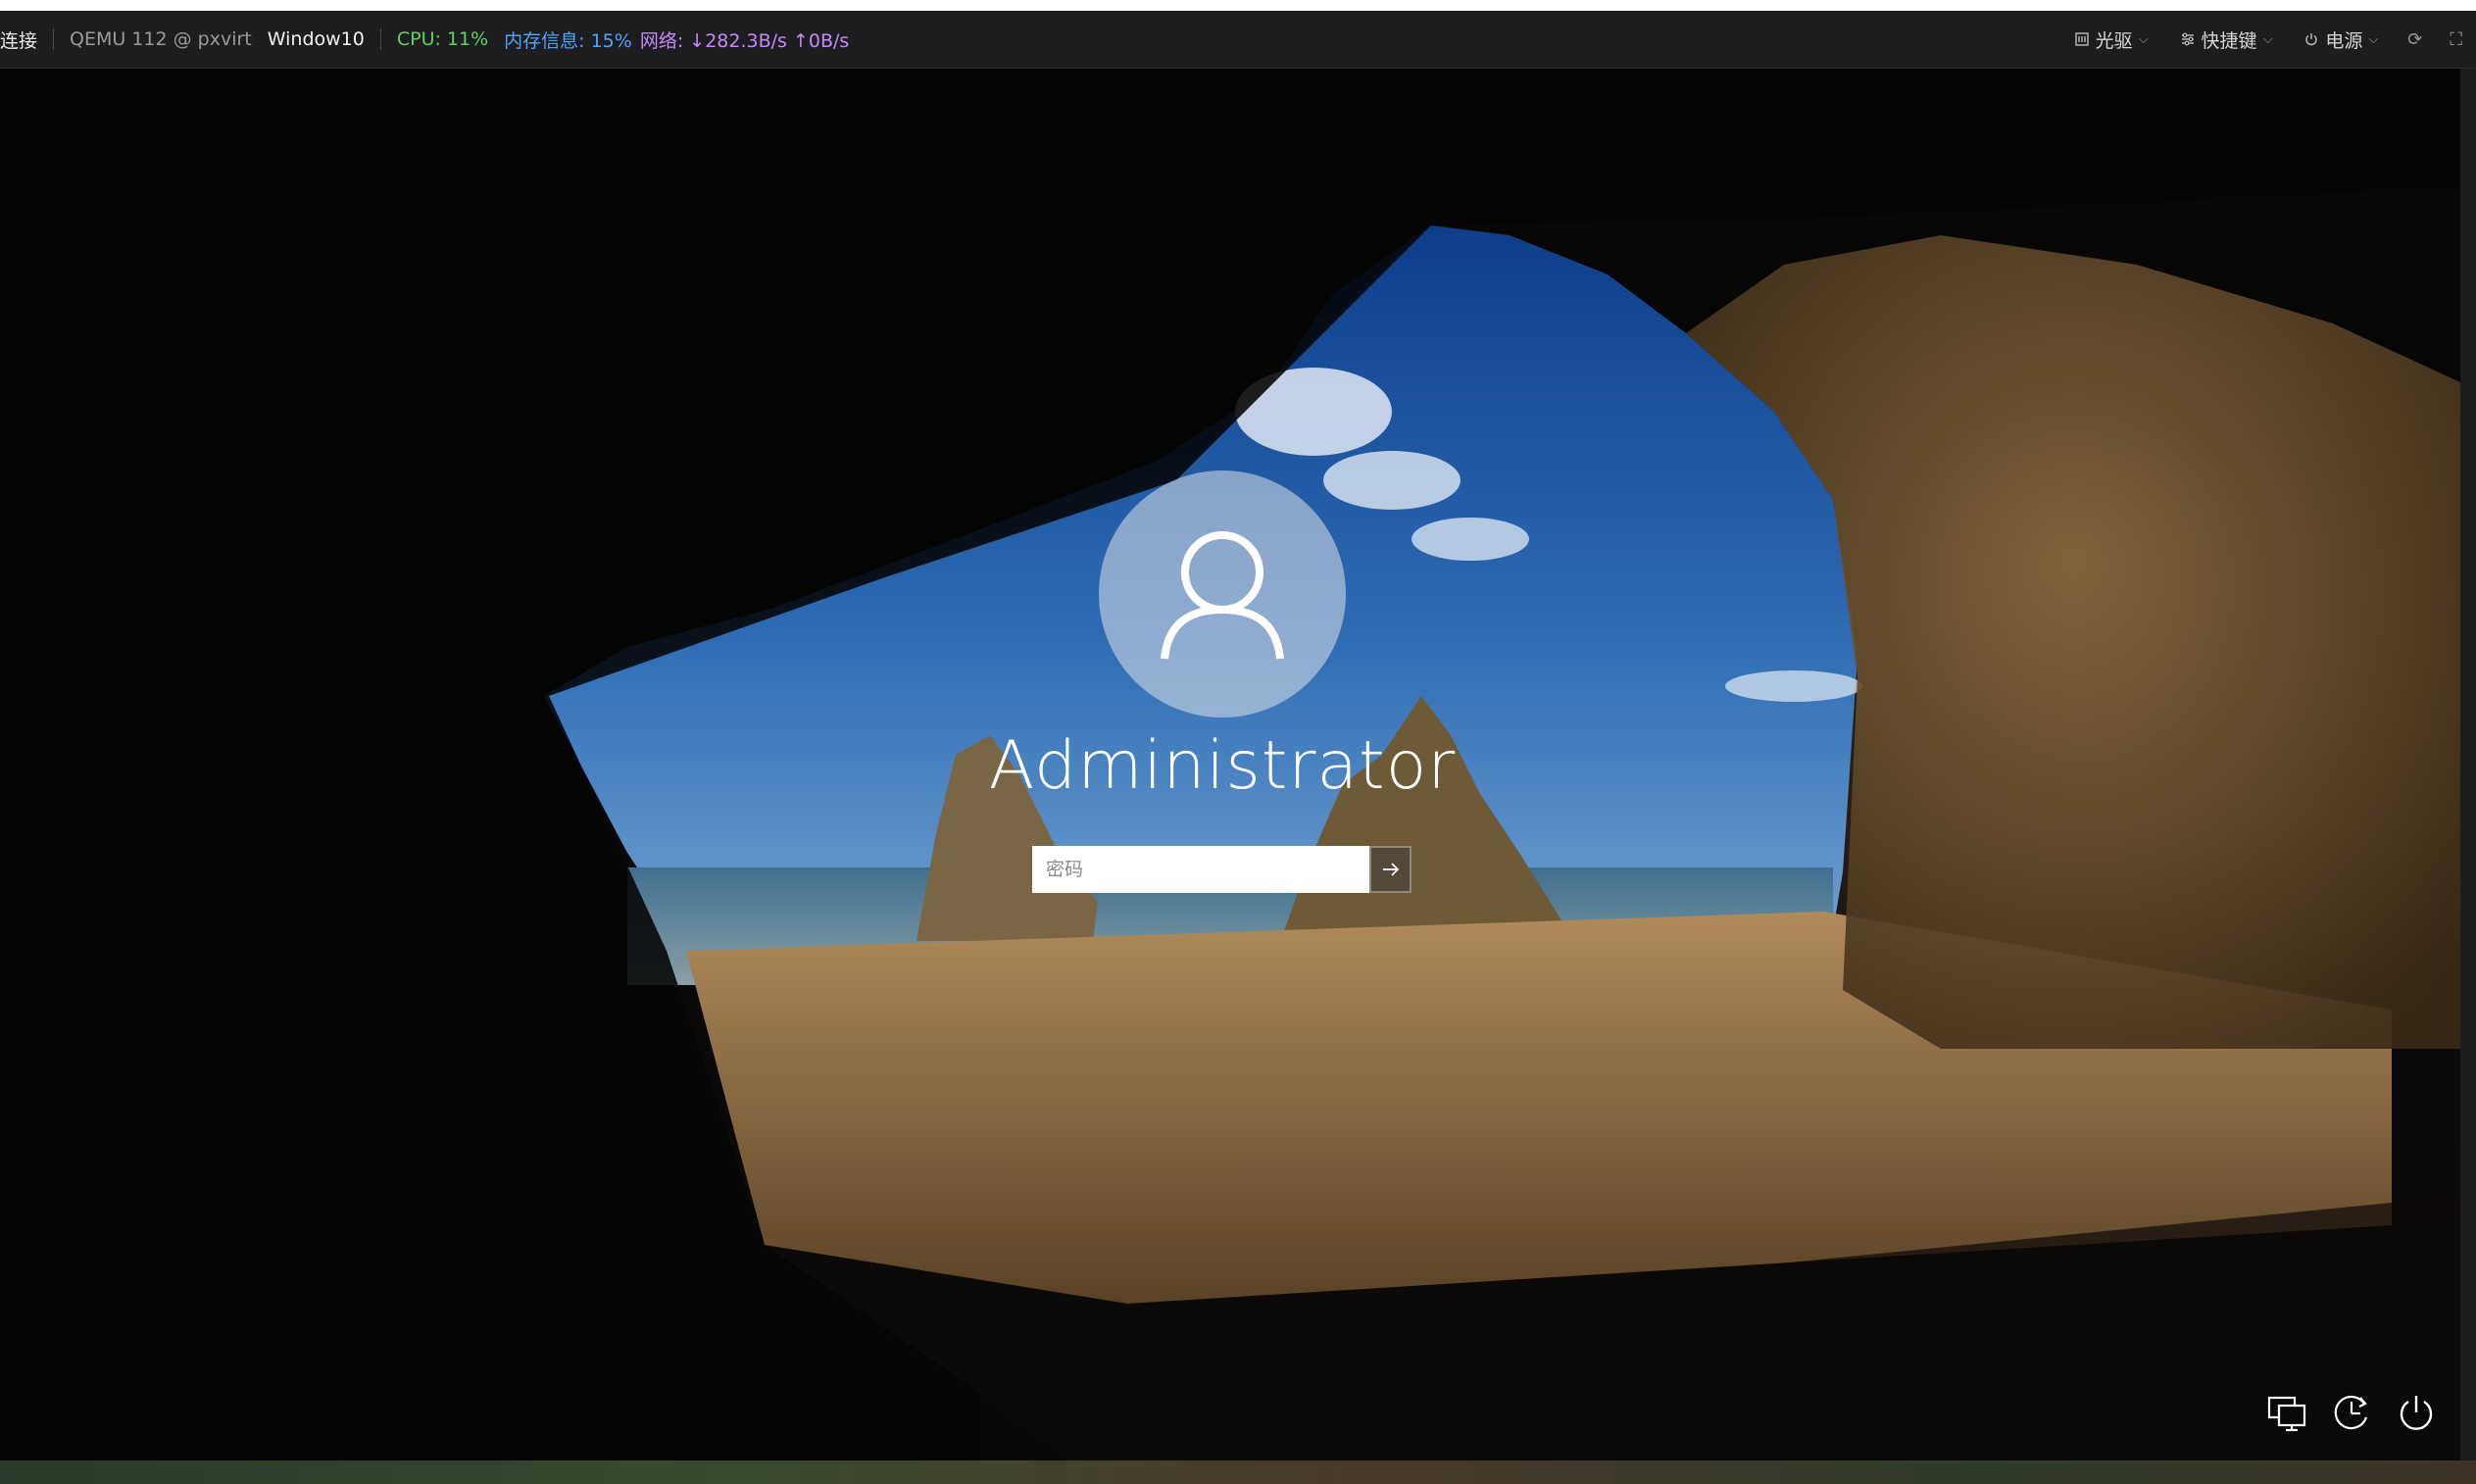 Image resolution: width=2476 pixels, height=1484 pixels. I want to click on password-input, so click(1200, 870).